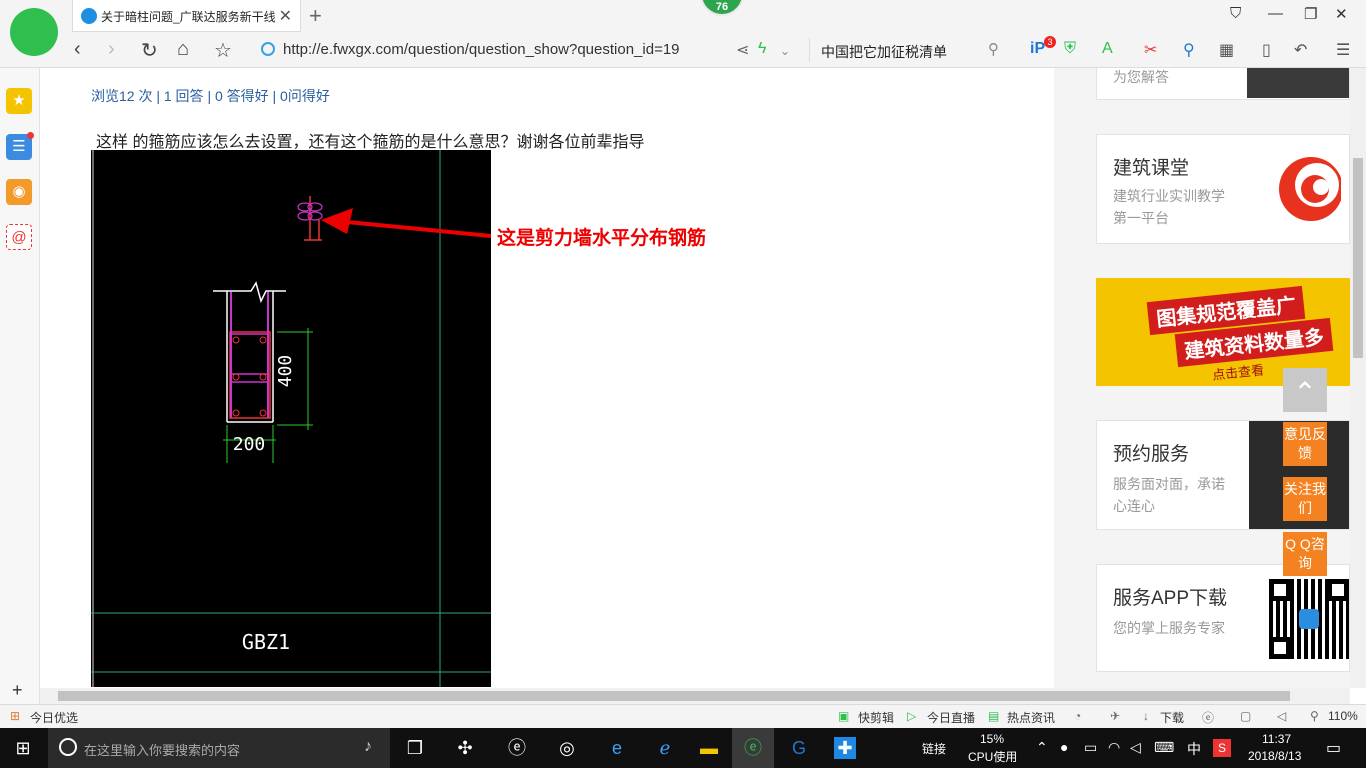  I want to click on search-icon: ⚲, so click(993, 49).